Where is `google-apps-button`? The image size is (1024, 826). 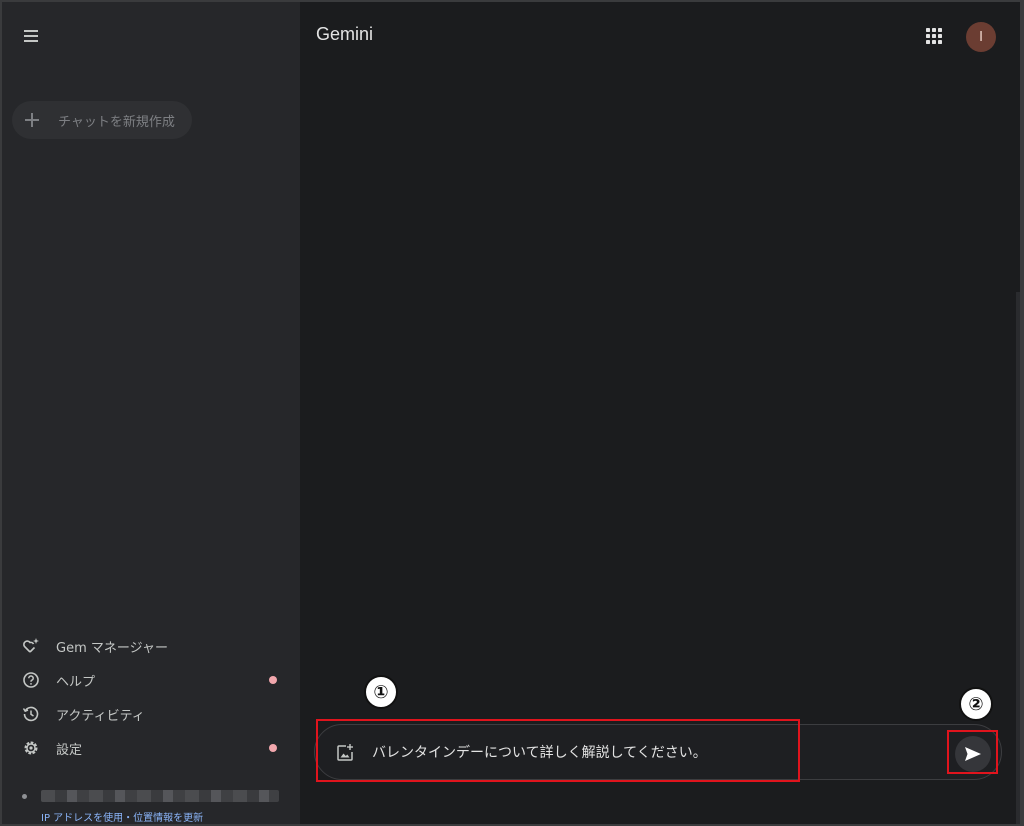
google-apps-button is located at coordinates (934, 36).